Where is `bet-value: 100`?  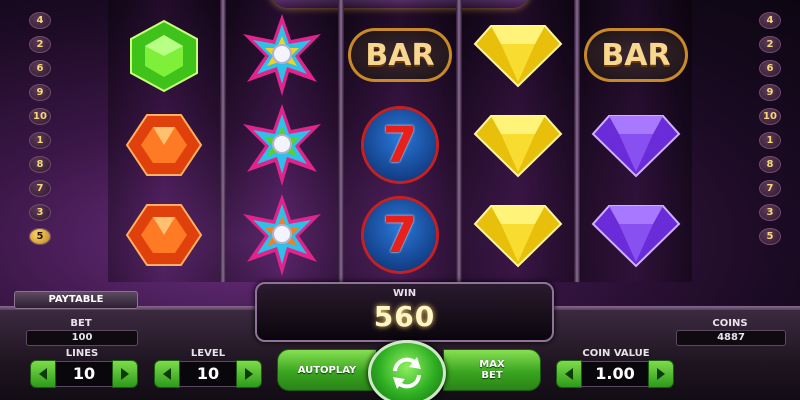 bet-value: 100 is located at coordinates (82, 338).